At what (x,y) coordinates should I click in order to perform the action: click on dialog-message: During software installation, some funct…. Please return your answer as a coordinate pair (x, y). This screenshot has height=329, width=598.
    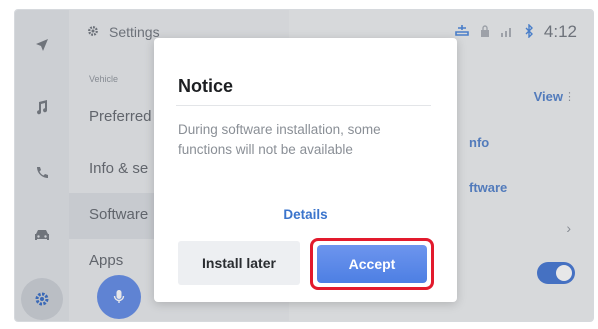
    Looking at the image, I should click on (279, 139).